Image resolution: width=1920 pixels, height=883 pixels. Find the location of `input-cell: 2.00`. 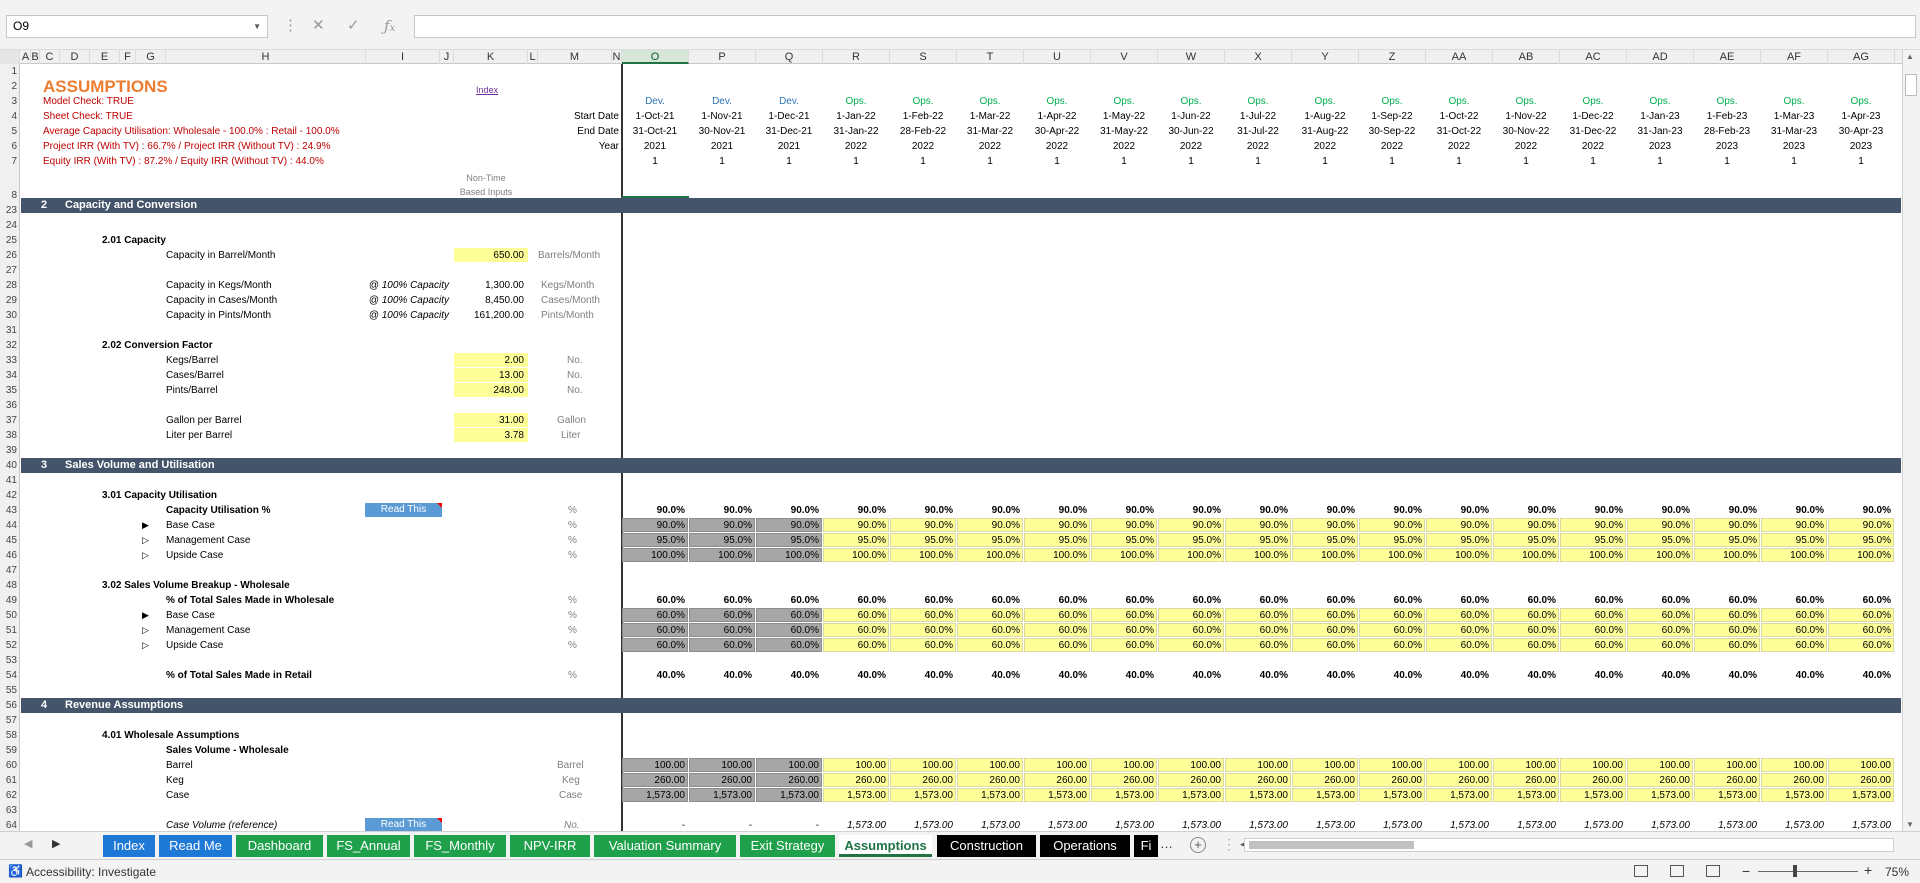

input-cell: 2.00 is located at coordinates (491, 360).